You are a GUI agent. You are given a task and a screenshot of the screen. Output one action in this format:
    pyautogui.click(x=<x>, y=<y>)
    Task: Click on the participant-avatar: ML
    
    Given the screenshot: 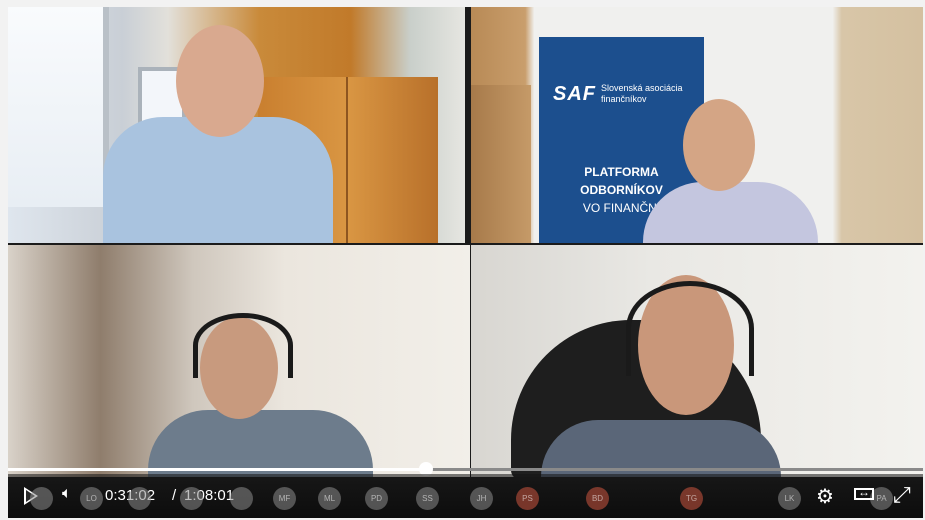 What is the action you would take?
    pyautogui.click(x=329, y=498)
    